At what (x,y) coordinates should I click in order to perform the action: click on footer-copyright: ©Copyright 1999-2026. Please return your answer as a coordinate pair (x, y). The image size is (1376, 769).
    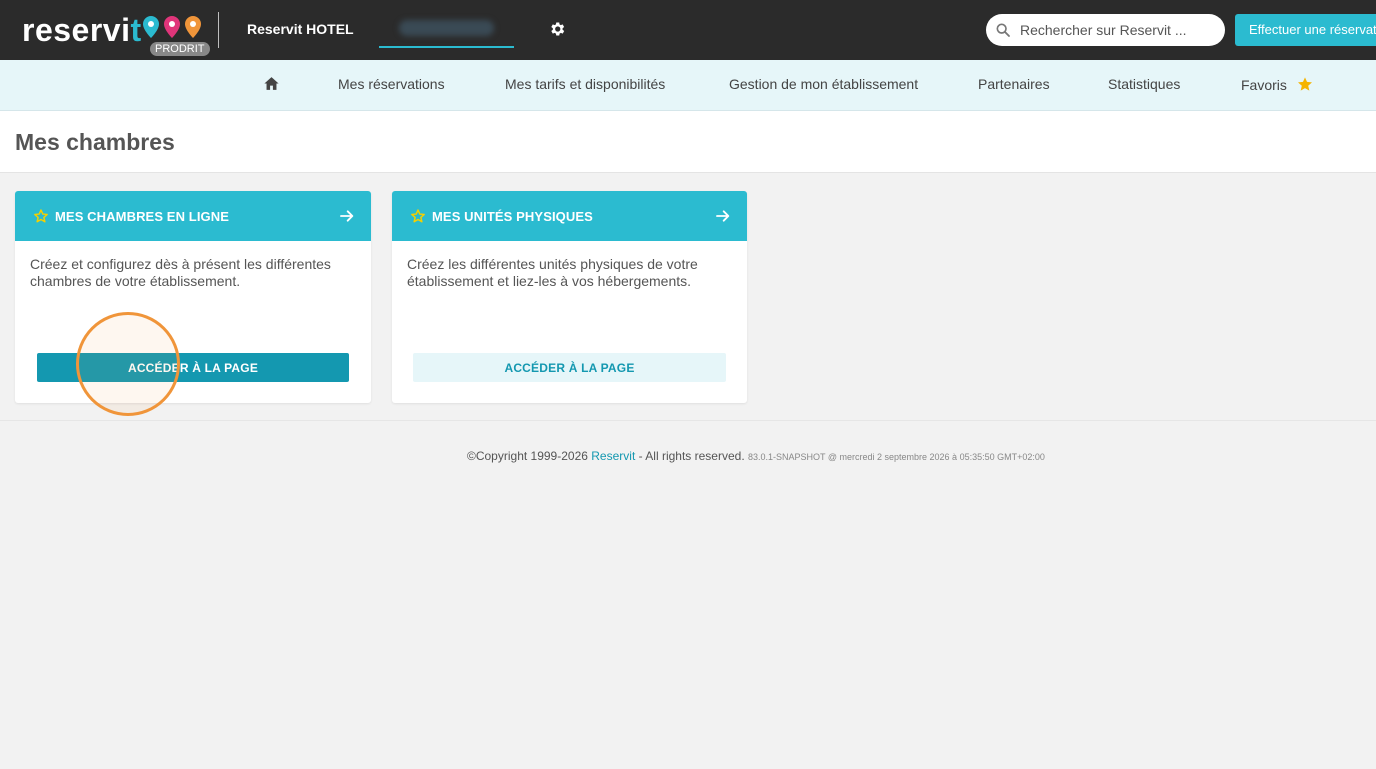
    Looking at the image, I should click on (529, 456).